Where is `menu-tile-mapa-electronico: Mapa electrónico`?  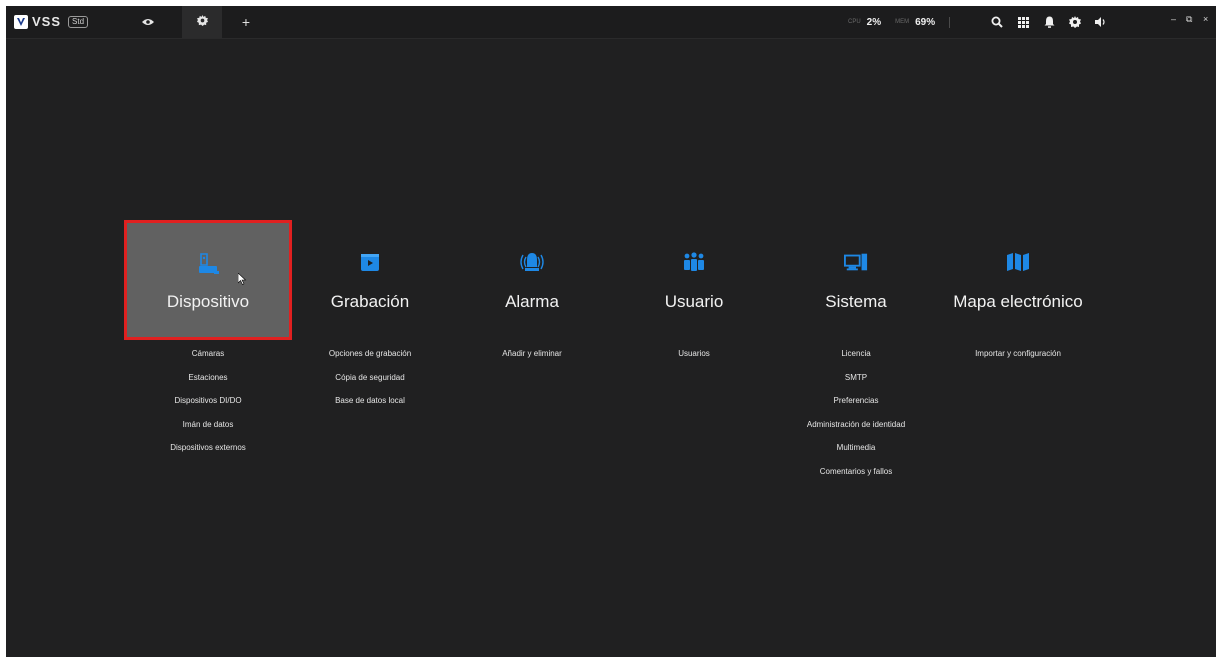 menu-tile-mapa-electronico: Mapa electrónico is located at coordinates (1018, 280).